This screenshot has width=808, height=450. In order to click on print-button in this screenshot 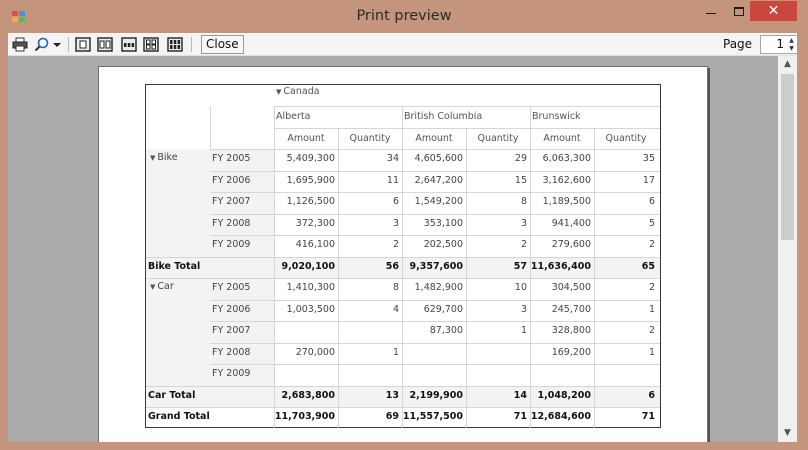, I will do `click(20, 44)`.